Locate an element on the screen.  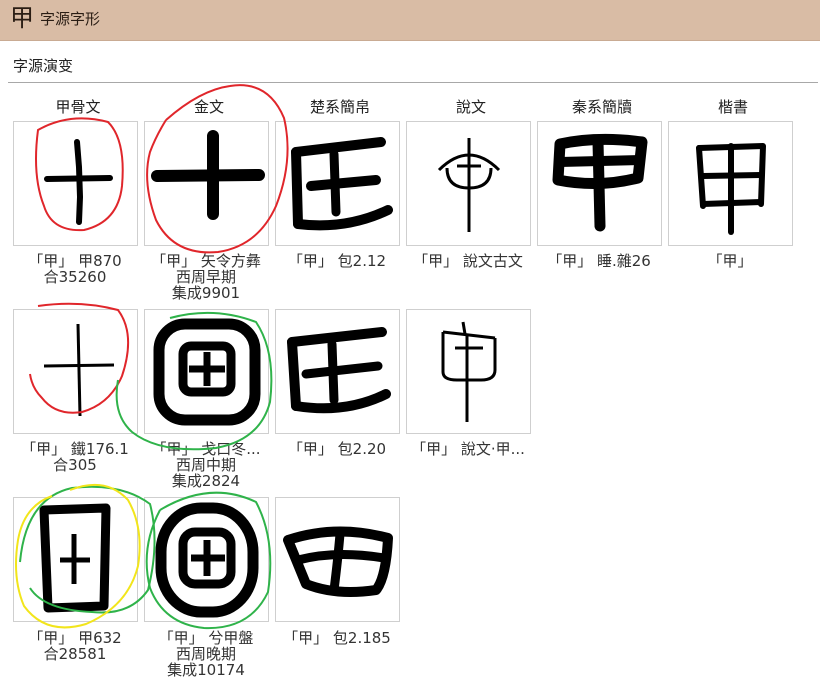
shuowen-jia-variant-icon is located at coordinates (469, 371).